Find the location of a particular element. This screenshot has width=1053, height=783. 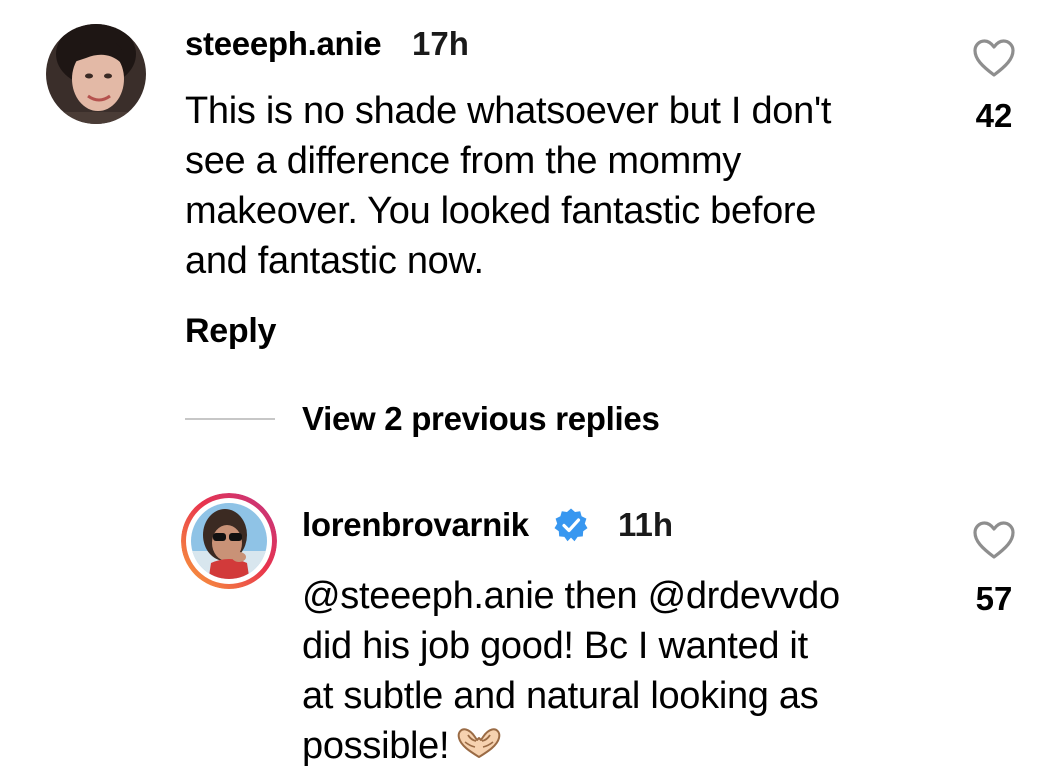

avatar-steeeph-anie is located at coordinates (96, 74).